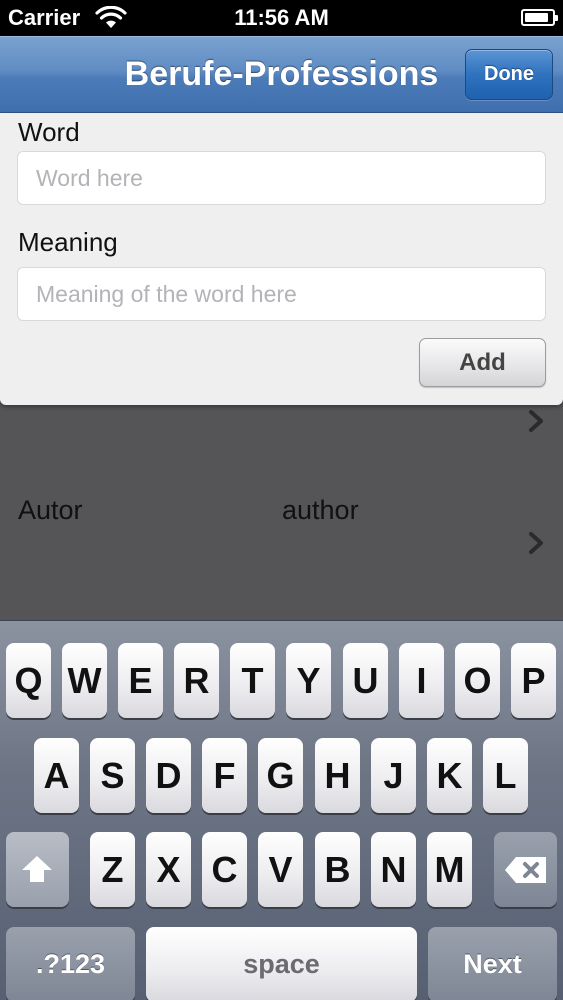 This screenshot has width=563, height=1000. I want to click on backspace-icon, so click(525, 870).